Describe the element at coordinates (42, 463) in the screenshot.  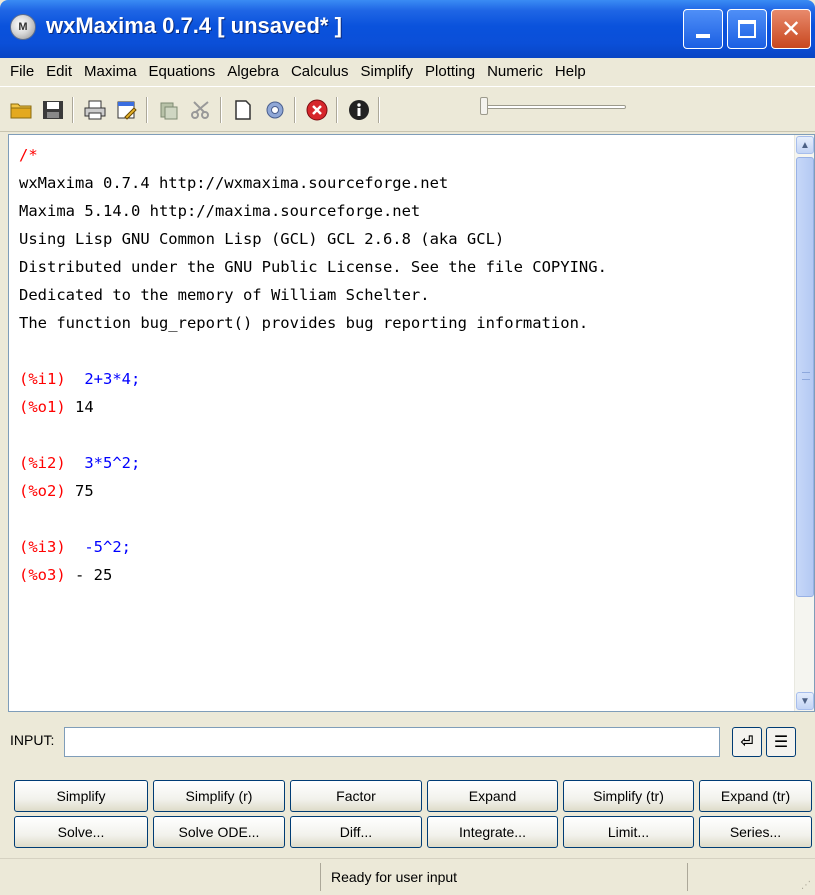
I see `input-label: (%i2)` at that location.